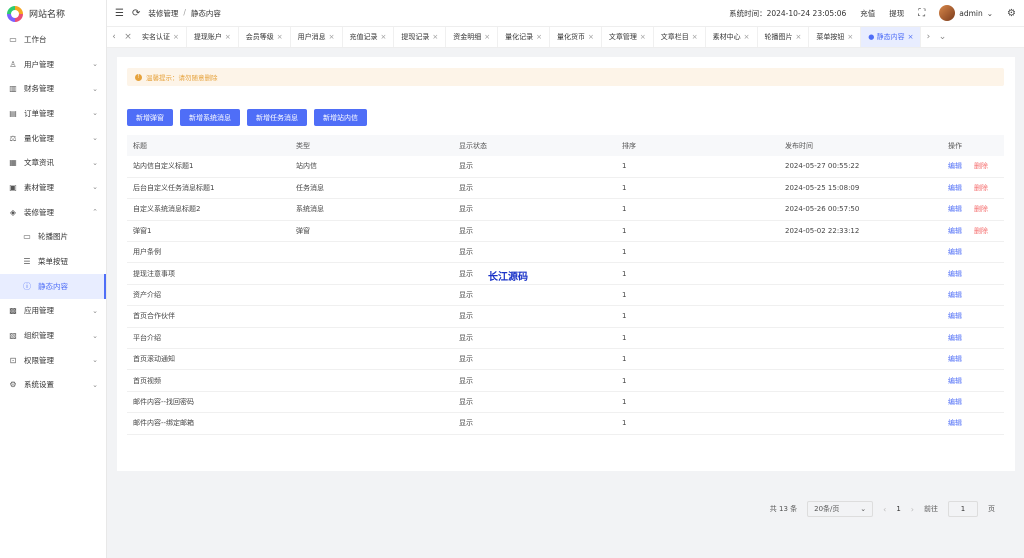 The image size is (1024, 558). What do you see at coordinates (161, 37) in the screenshot?
I see `tab-item: 实名认证 ×` at bounding box center [161, 37].